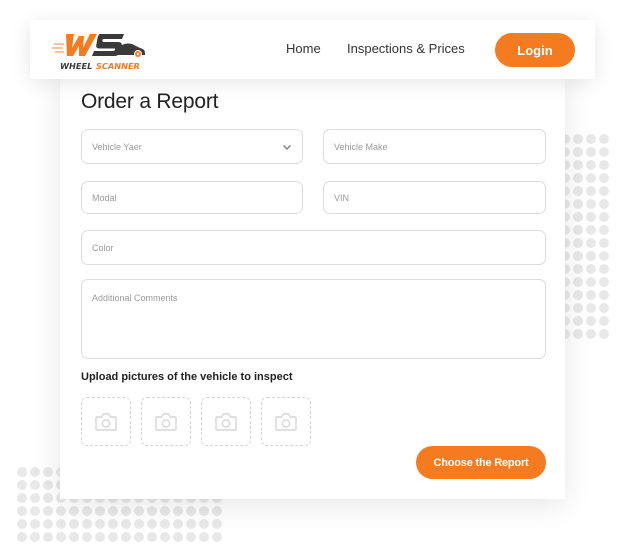 The image size is (625, 544). I want to click on comments-placeholder: Additional Comments, so click(135, 298).